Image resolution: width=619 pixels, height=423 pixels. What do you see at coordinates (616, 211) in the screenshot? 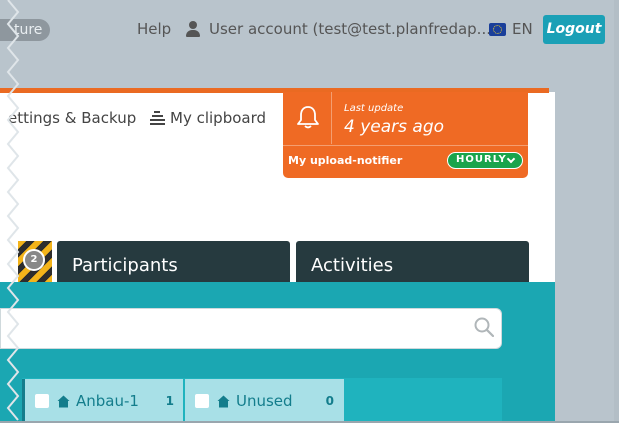
I see `scrollbar` at bounding box center [616, 211].